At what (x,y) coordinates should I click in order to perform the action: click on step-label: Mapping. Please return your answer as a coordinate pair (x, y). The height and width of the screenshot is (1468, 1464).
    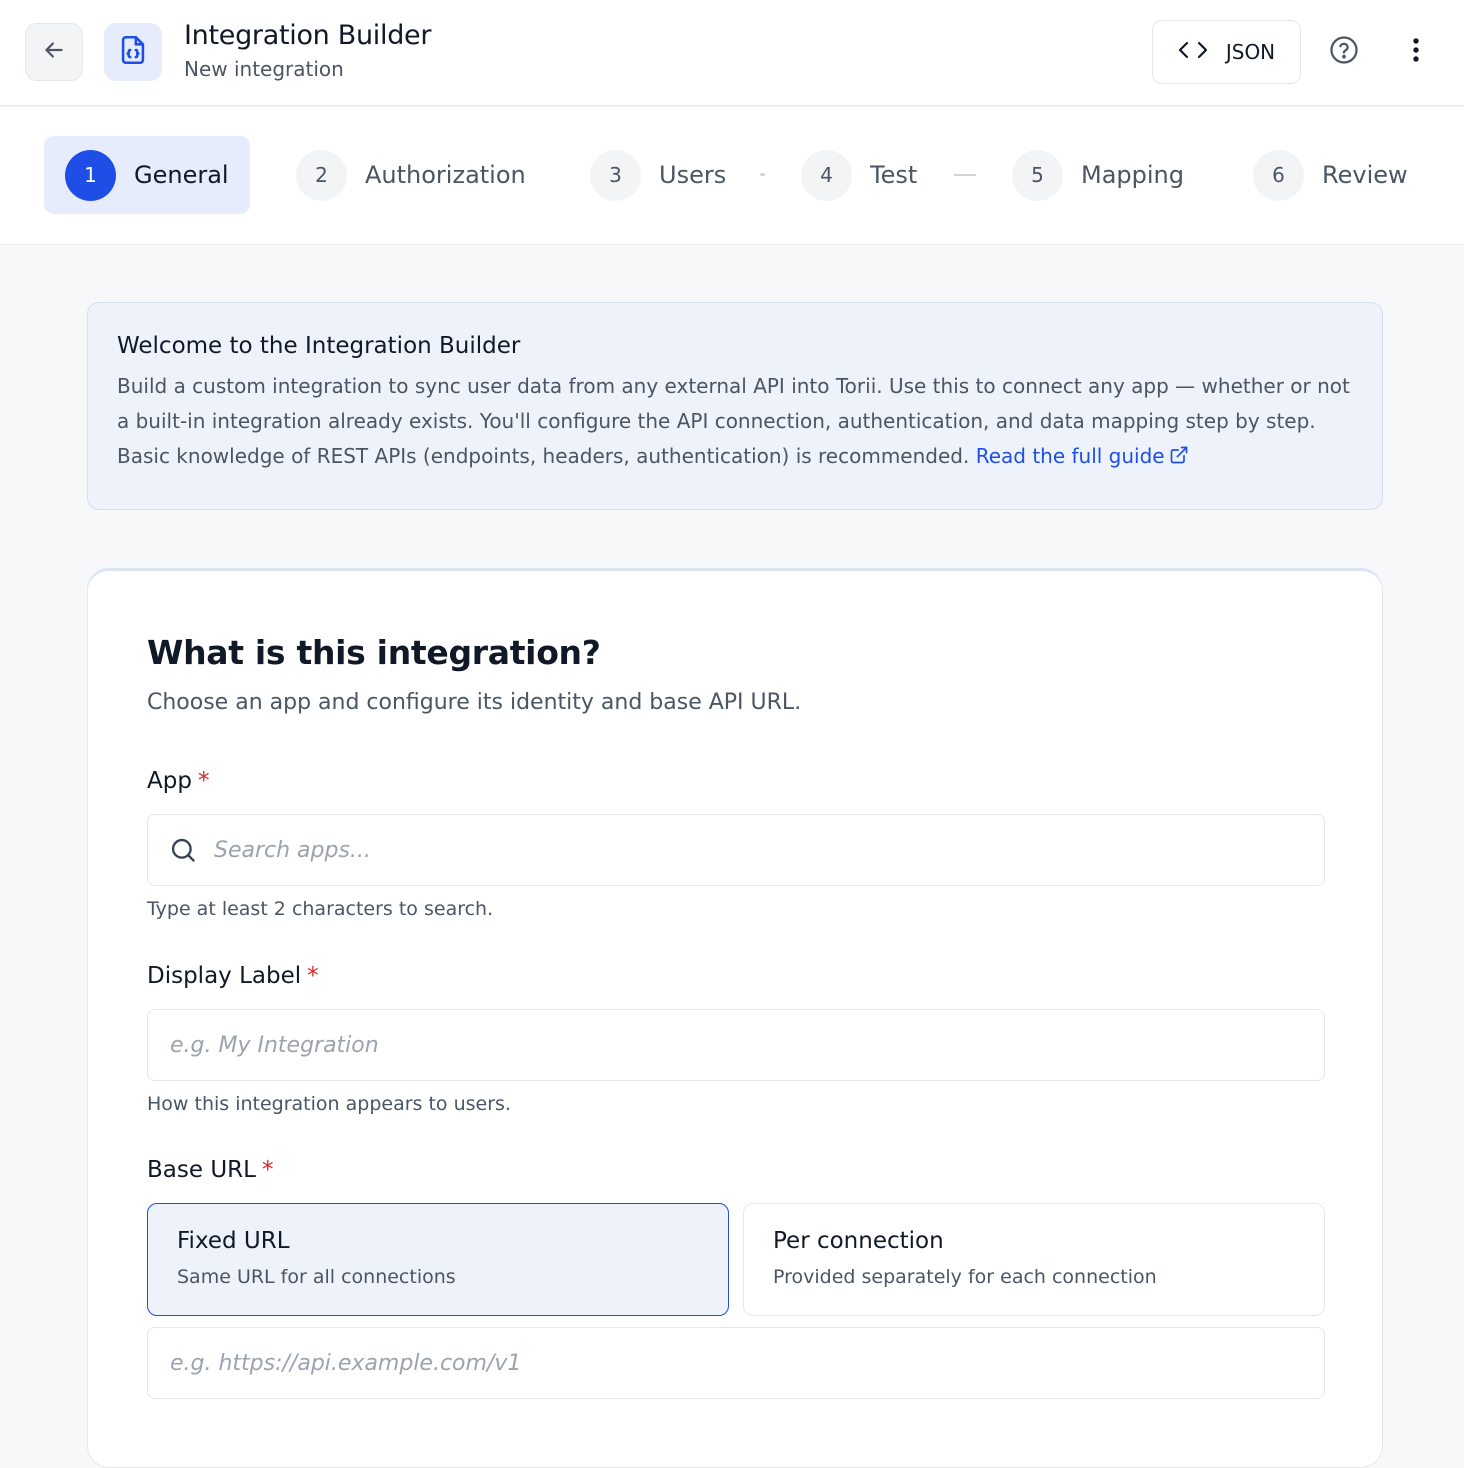
    Looking at the image, I should click on (1132, 175).